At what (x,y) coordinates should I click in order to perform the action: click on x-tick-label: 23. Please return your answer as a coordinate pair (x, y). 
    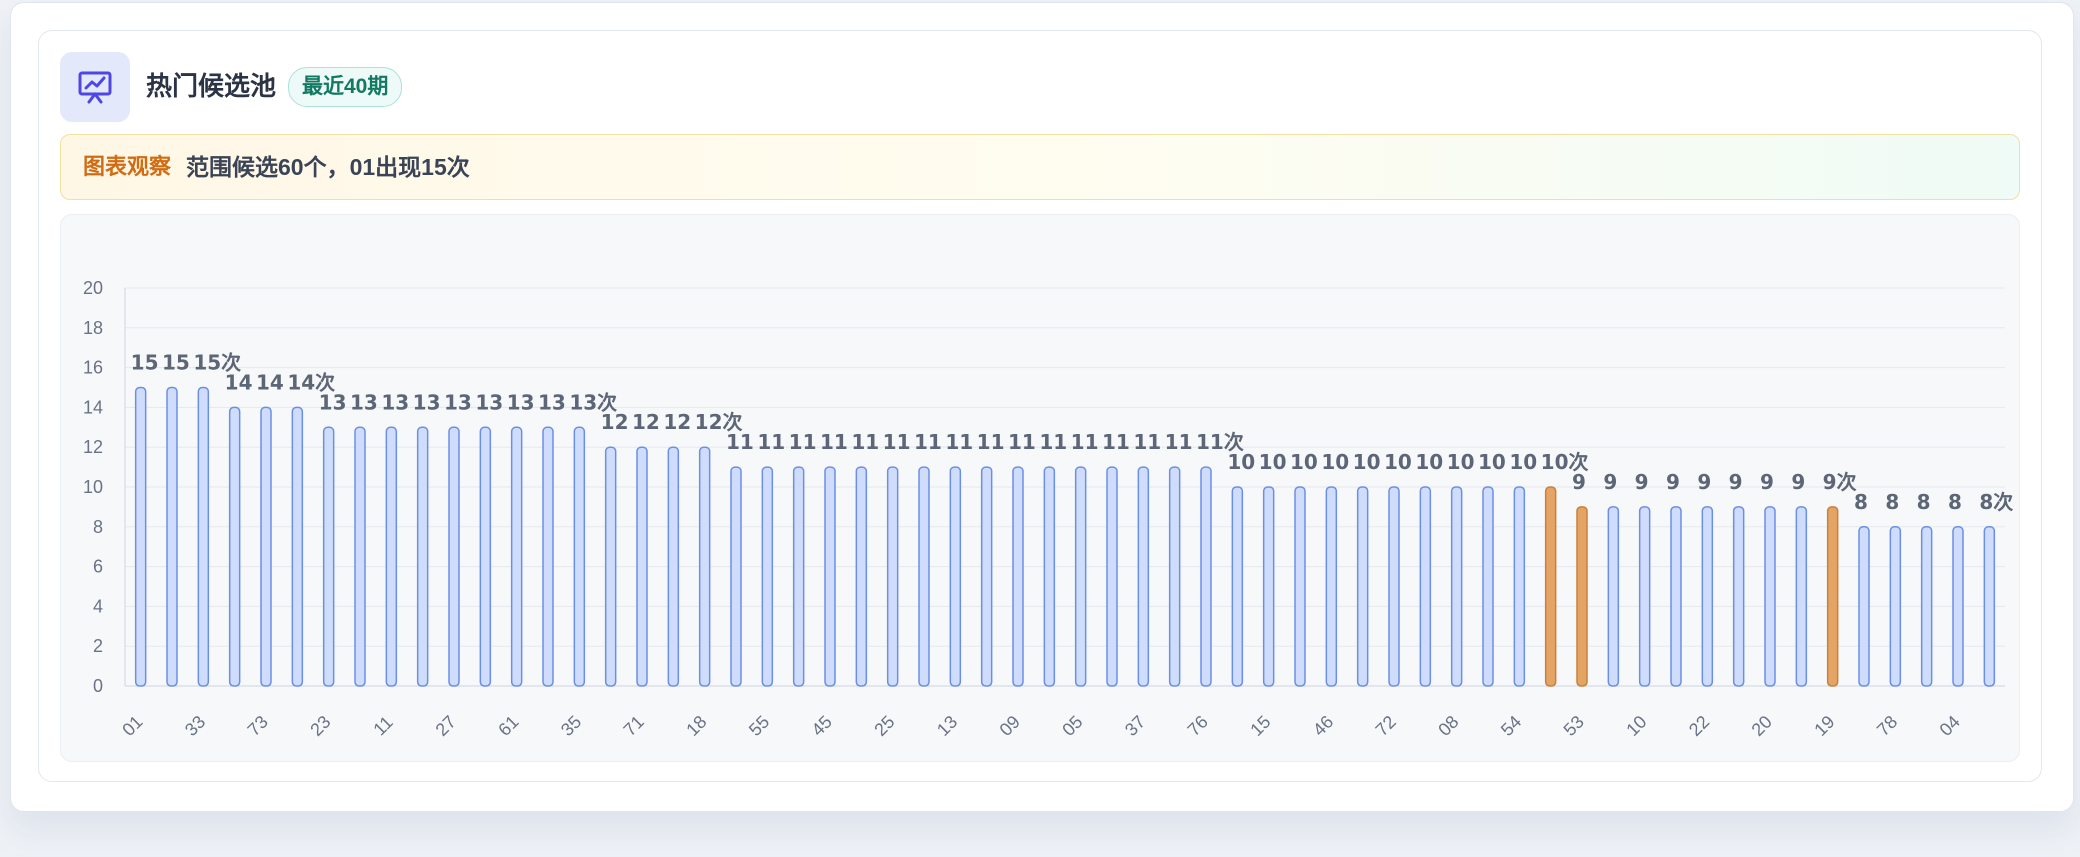
    Looking at the image, I should click on (320, 726).